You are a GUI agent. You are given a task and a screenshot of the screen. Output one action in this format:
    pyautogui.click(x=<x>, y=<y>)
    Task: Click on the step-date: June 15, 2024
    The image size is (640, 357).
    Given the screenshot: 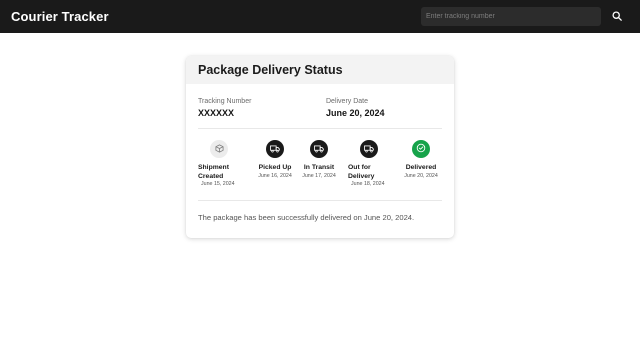 What is the action you would take?
    pyautogui.click(x=218, y=184)
    